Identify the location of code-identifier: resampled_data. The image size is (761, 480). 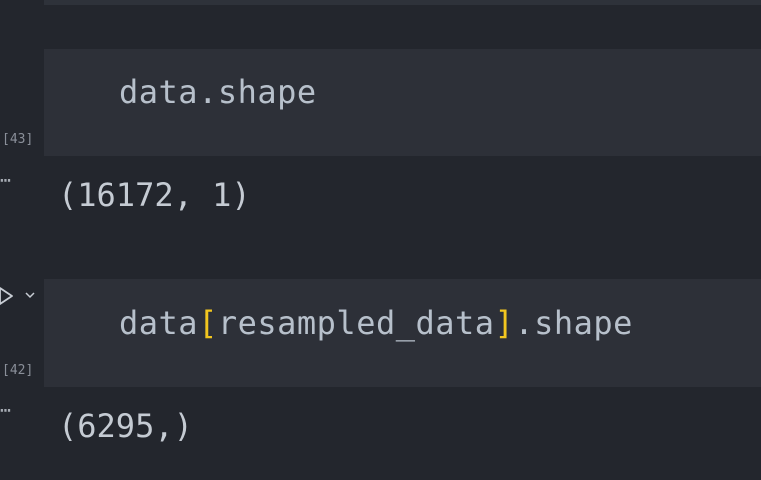
(356, 323).